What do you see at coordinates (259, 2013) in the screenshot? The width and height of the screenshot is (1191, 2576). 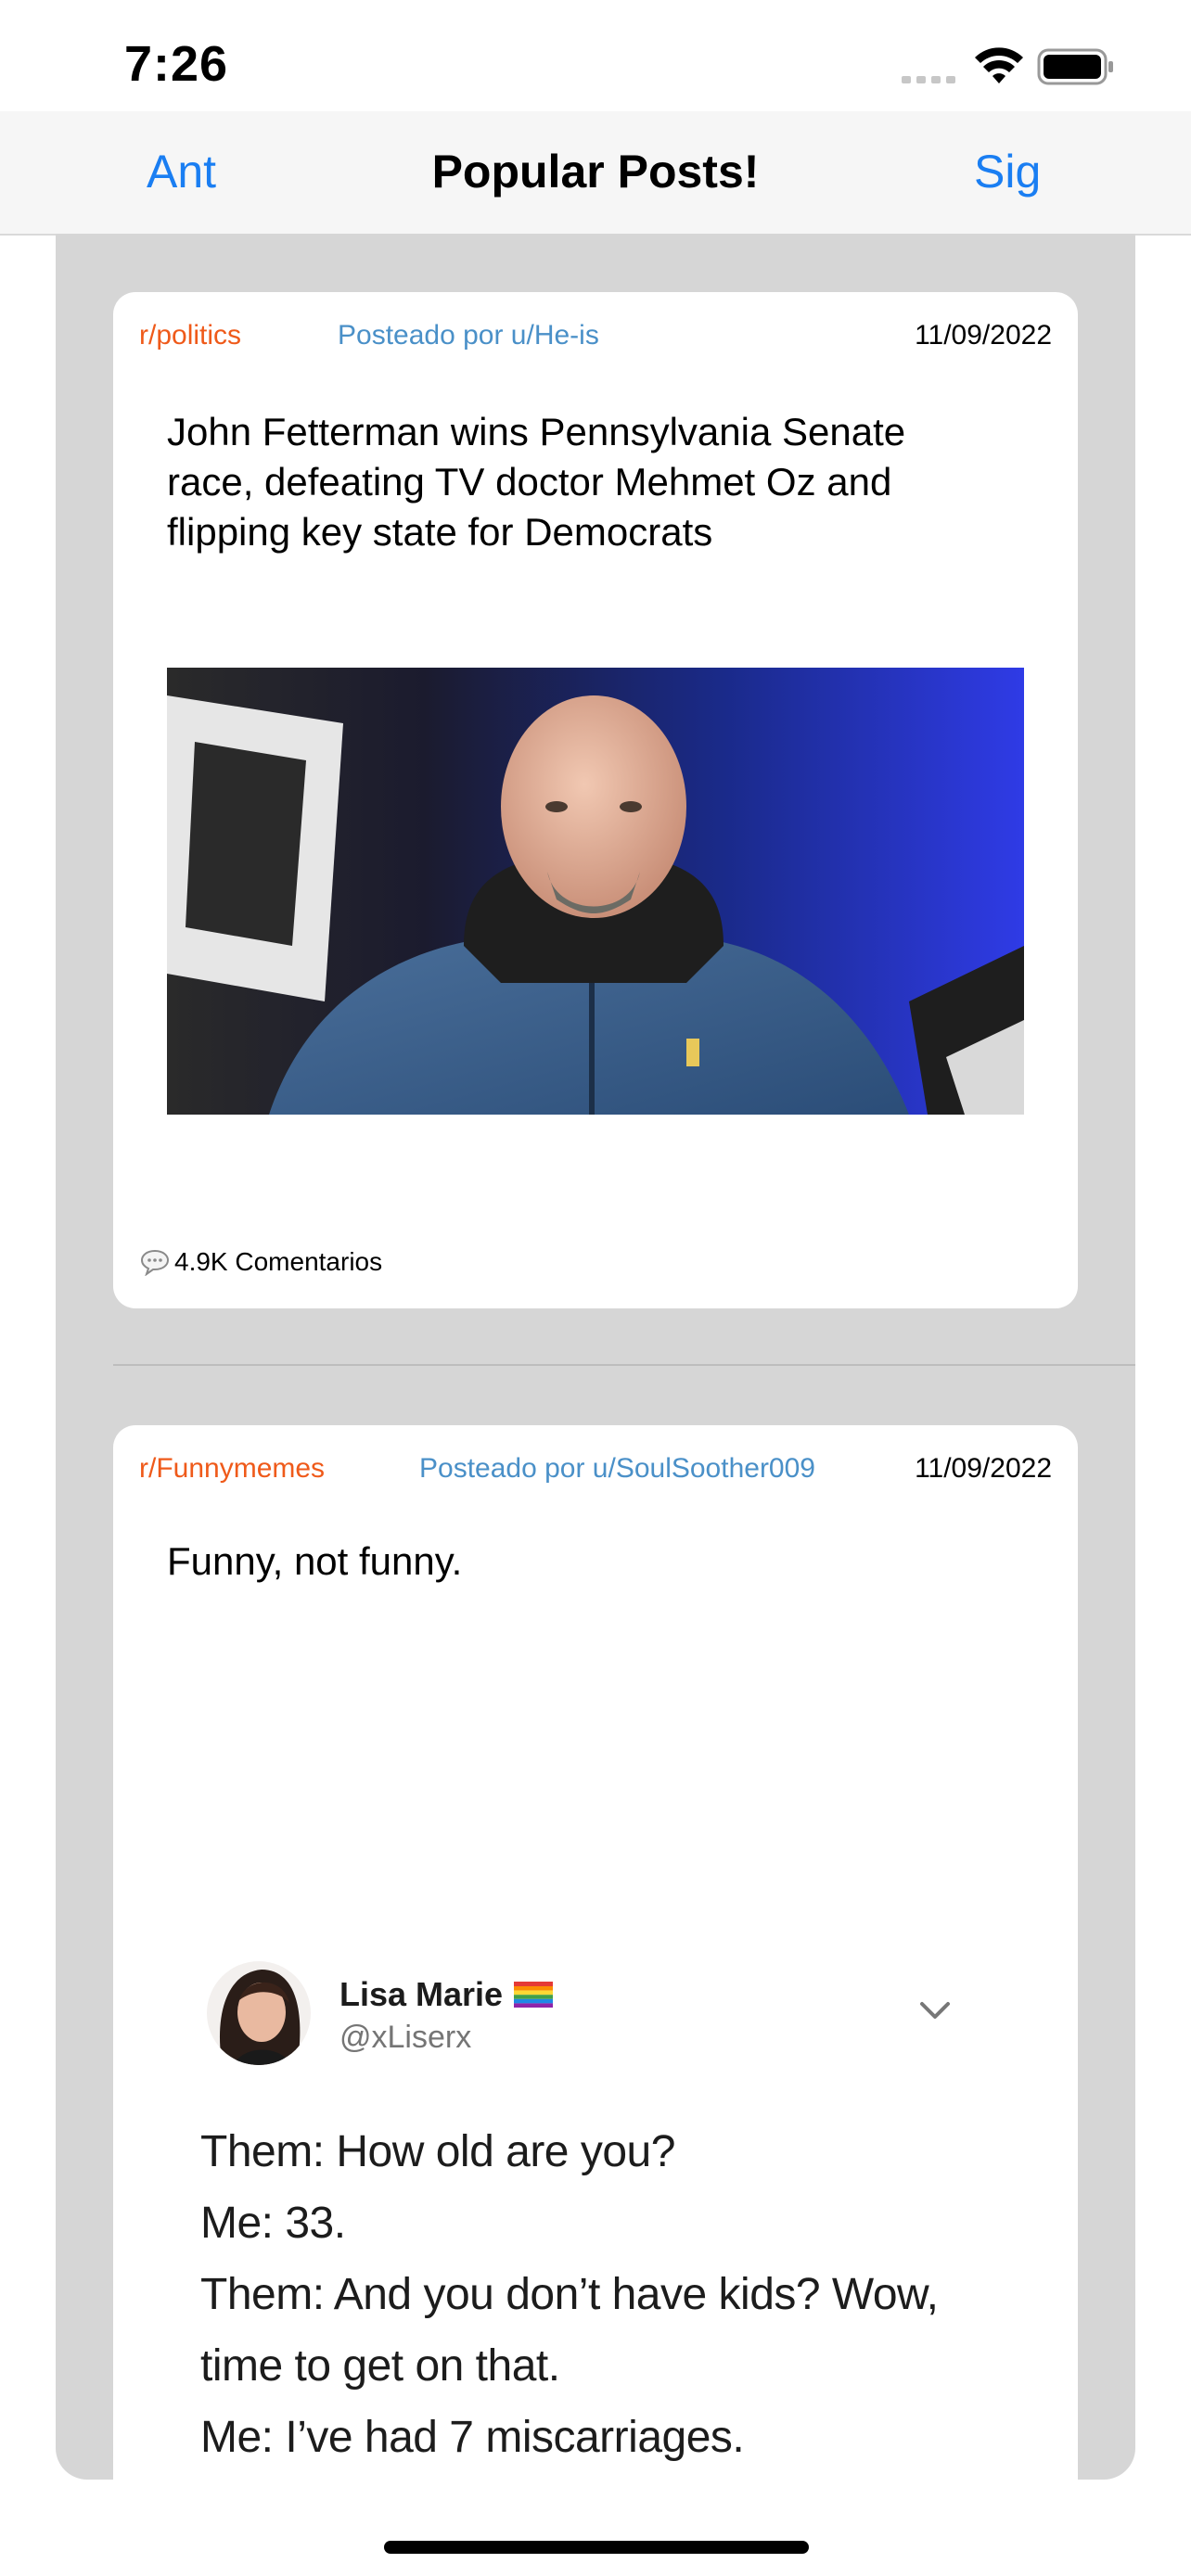 I see `avatar` at bounding box center [259, 2013].